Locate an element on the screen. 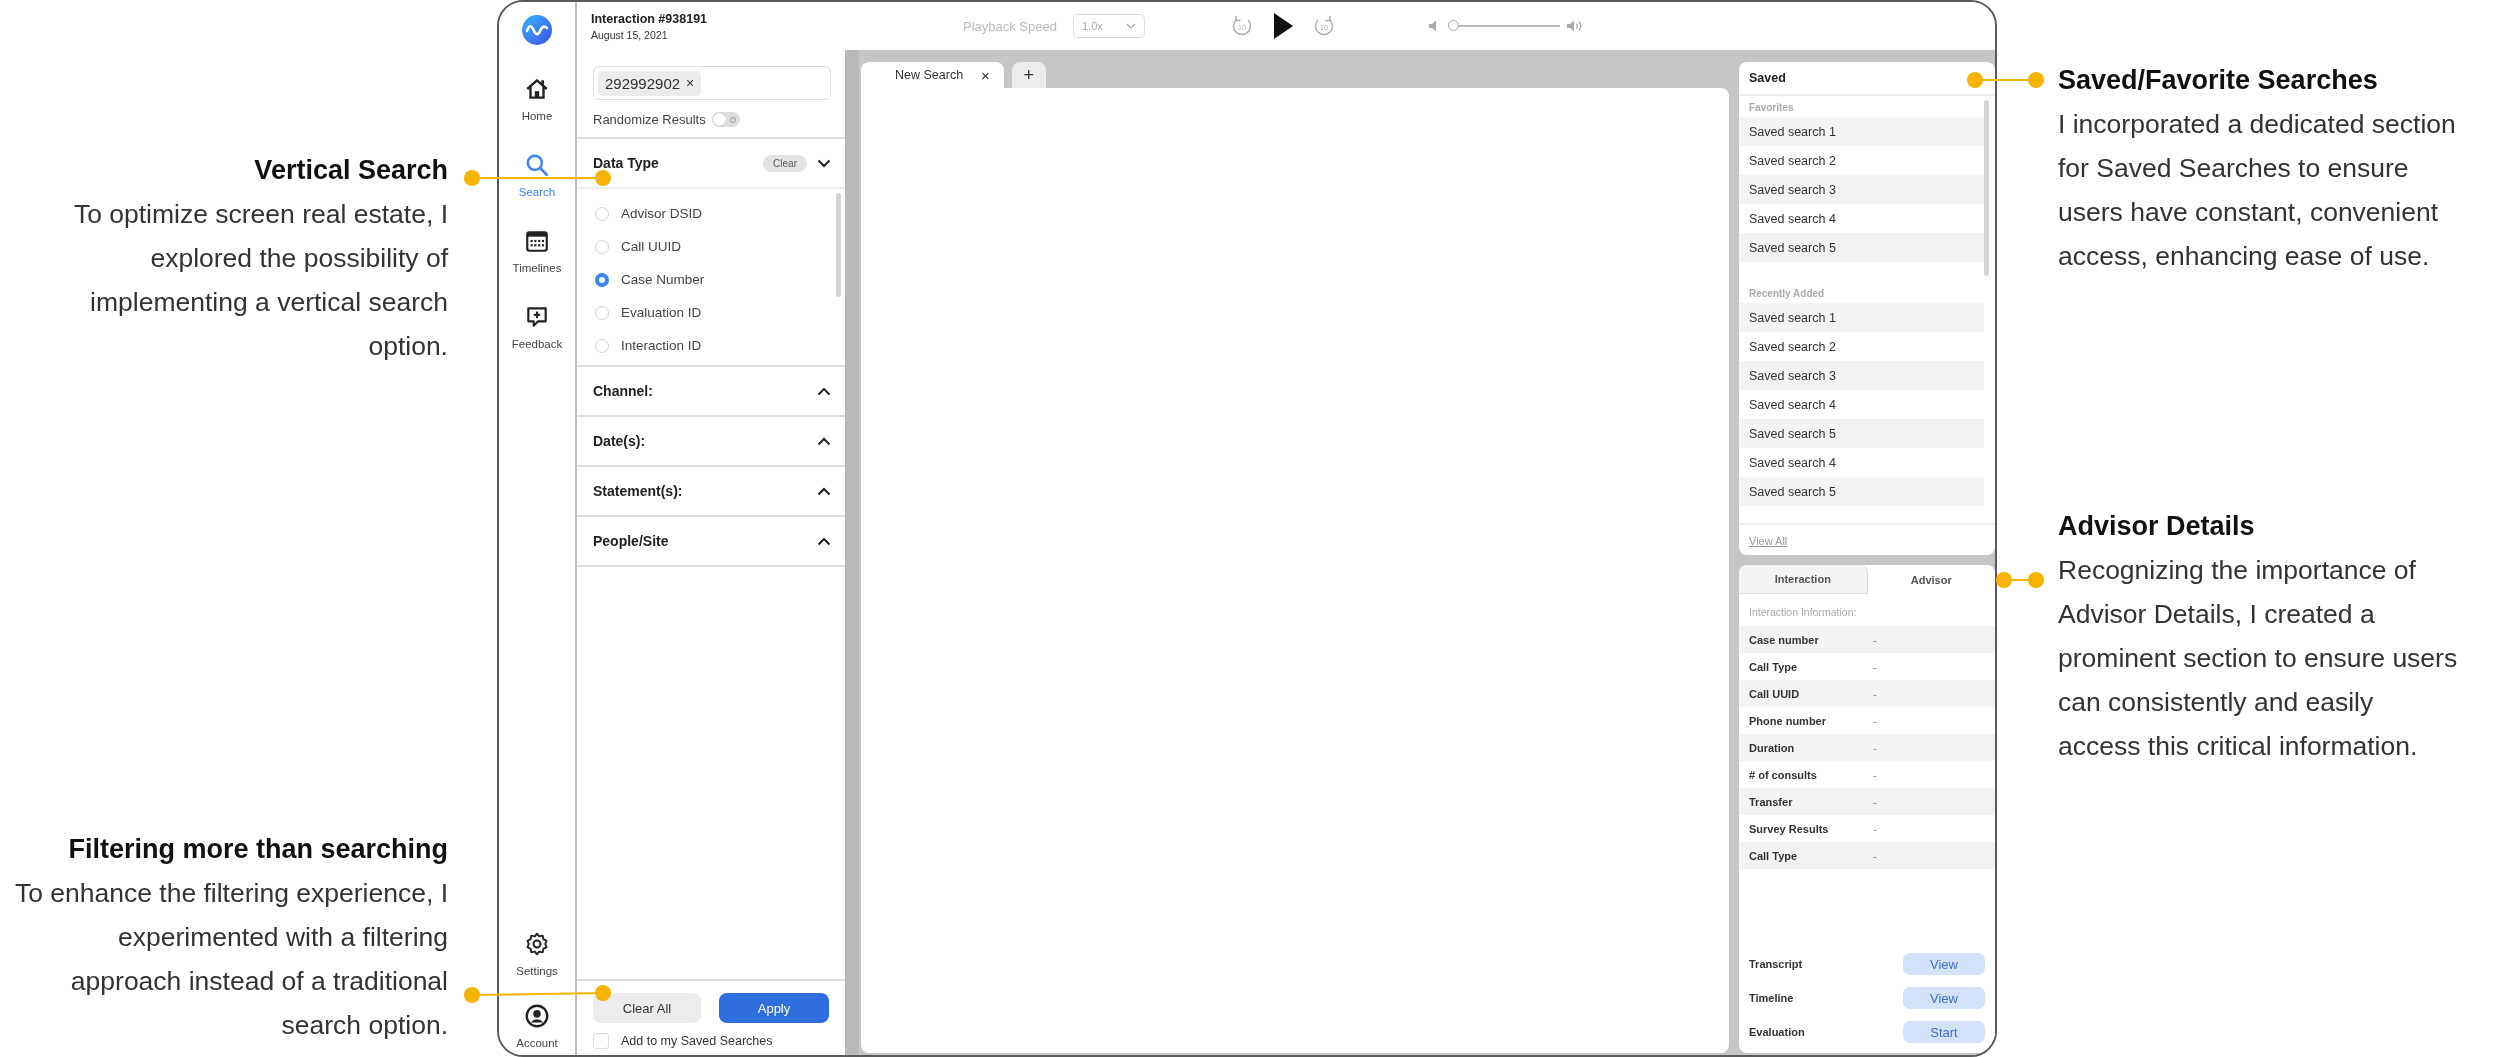 This screenshot has height=1057, width=2500. clear-all-button: Clear All is located at coordinates (647, 1008).